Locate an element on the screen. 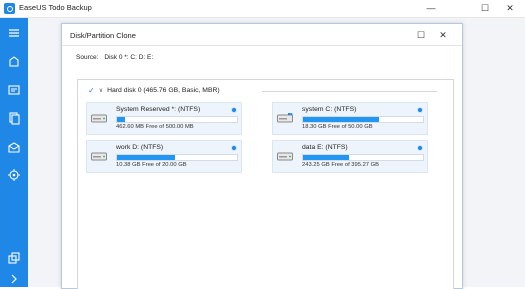  dialog-divider is located at coordinates (262, 45).